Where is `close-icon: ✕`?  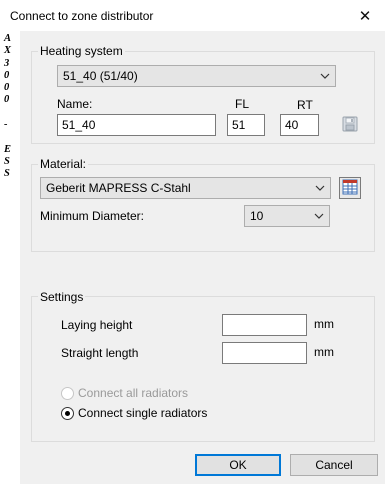
close-icon: ✕ is located at coordinates (365, 16).